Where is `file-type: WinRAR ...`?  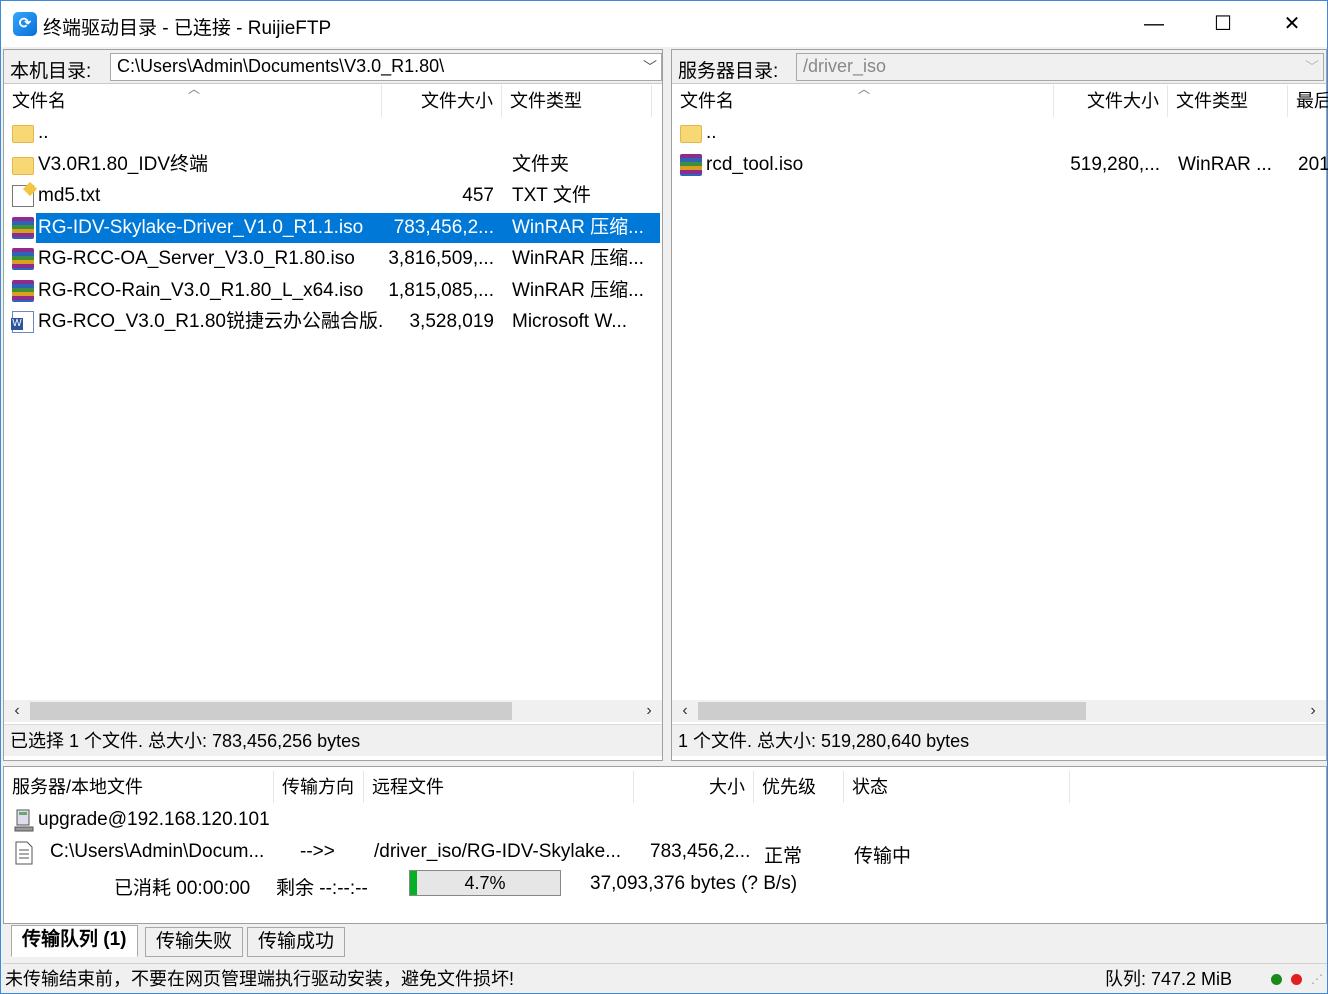
file-type: WinRAR ... is located at coordinates (1225, 164).